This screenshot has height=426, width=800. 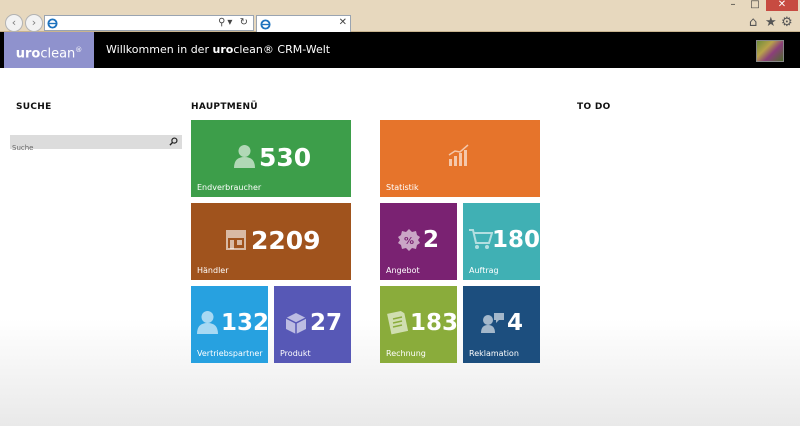 I want to click on todo-title: TO DO, so click(x=594, y=107).